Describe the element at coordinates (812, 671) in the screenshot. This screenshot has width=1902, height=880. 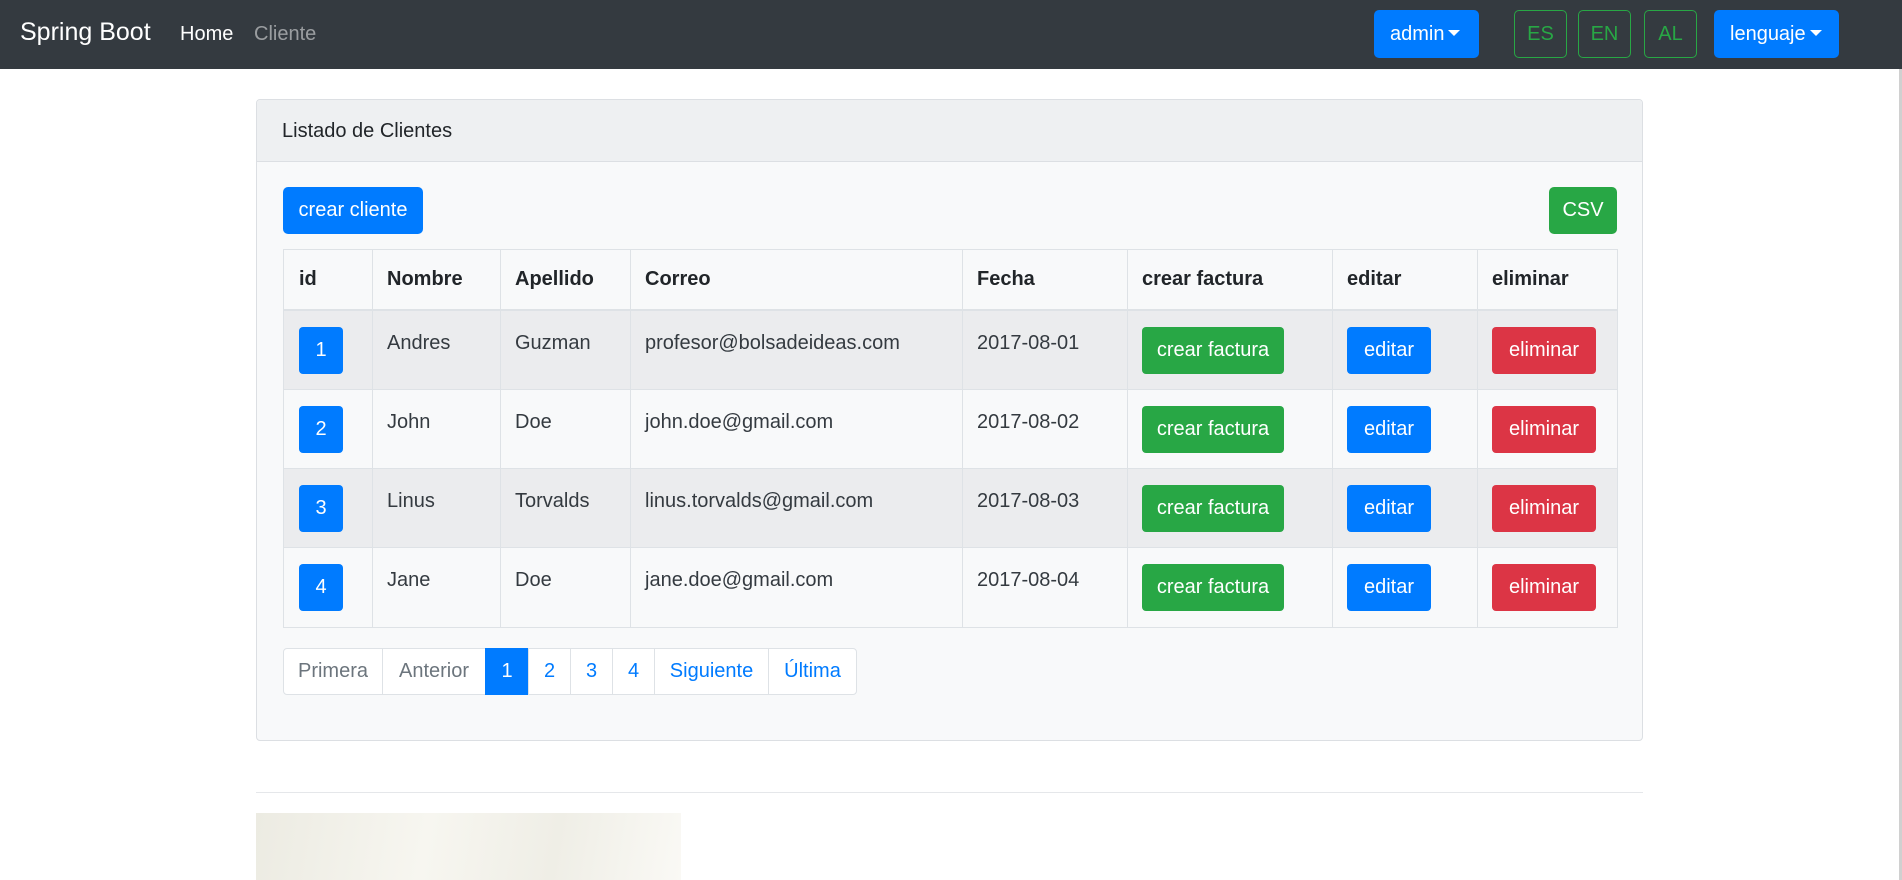
I see `pagination-last: Última` at that location.